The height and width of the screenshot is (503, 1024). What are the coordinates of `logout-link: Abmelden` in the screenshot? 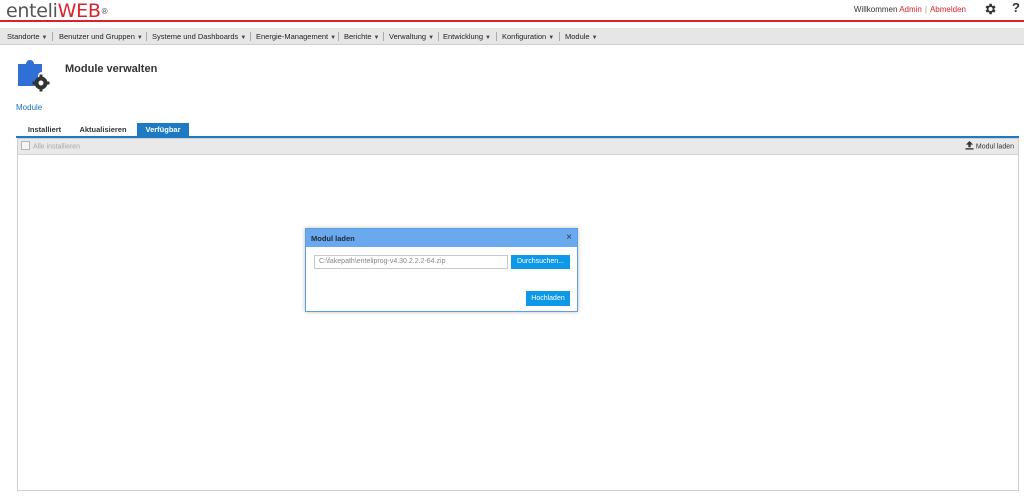 It's located at (948, 9).